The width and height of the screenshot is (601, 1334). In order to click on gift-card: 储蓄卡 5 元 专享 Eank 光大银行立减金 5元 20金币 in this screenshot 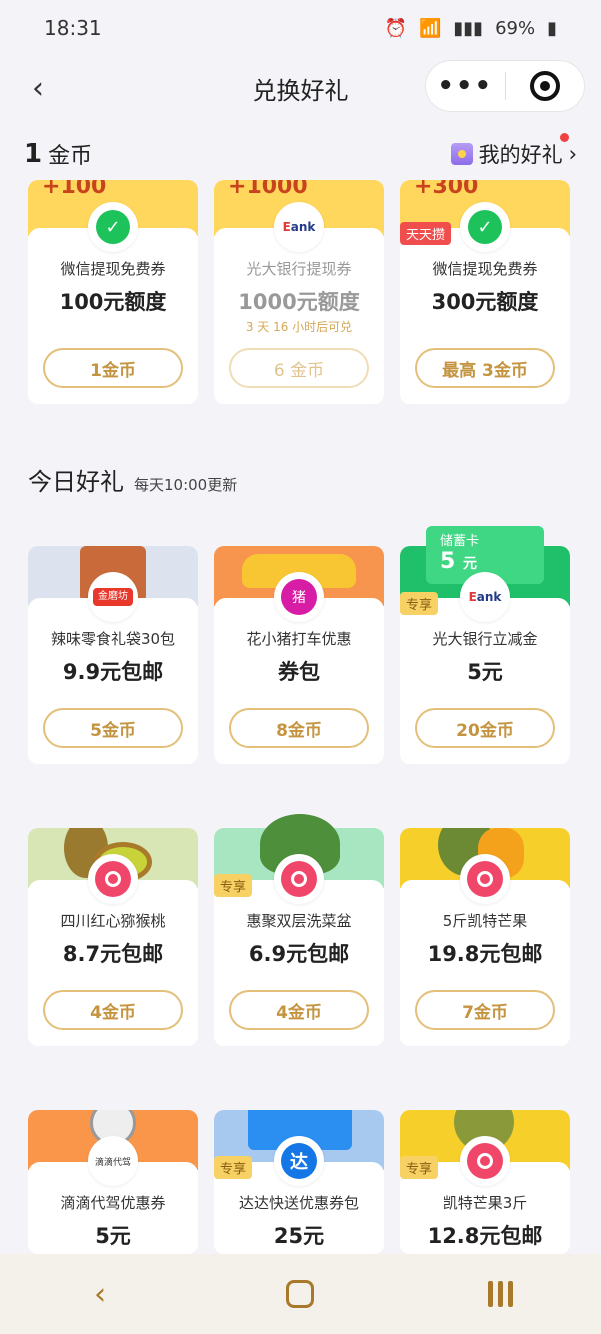, I will do `click(485, 645)`.